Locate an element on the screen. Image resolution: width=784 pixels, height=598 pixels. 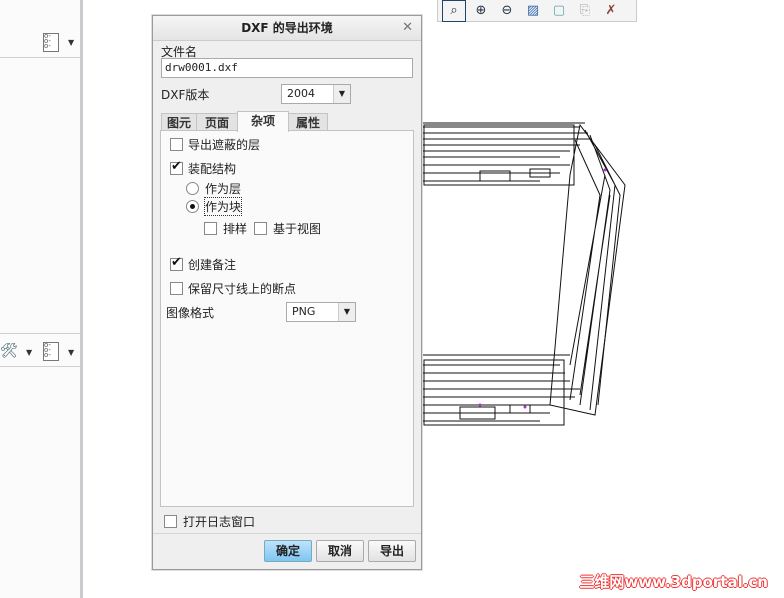
repaint-icon: ▨ is located at coordinates (533, 11).